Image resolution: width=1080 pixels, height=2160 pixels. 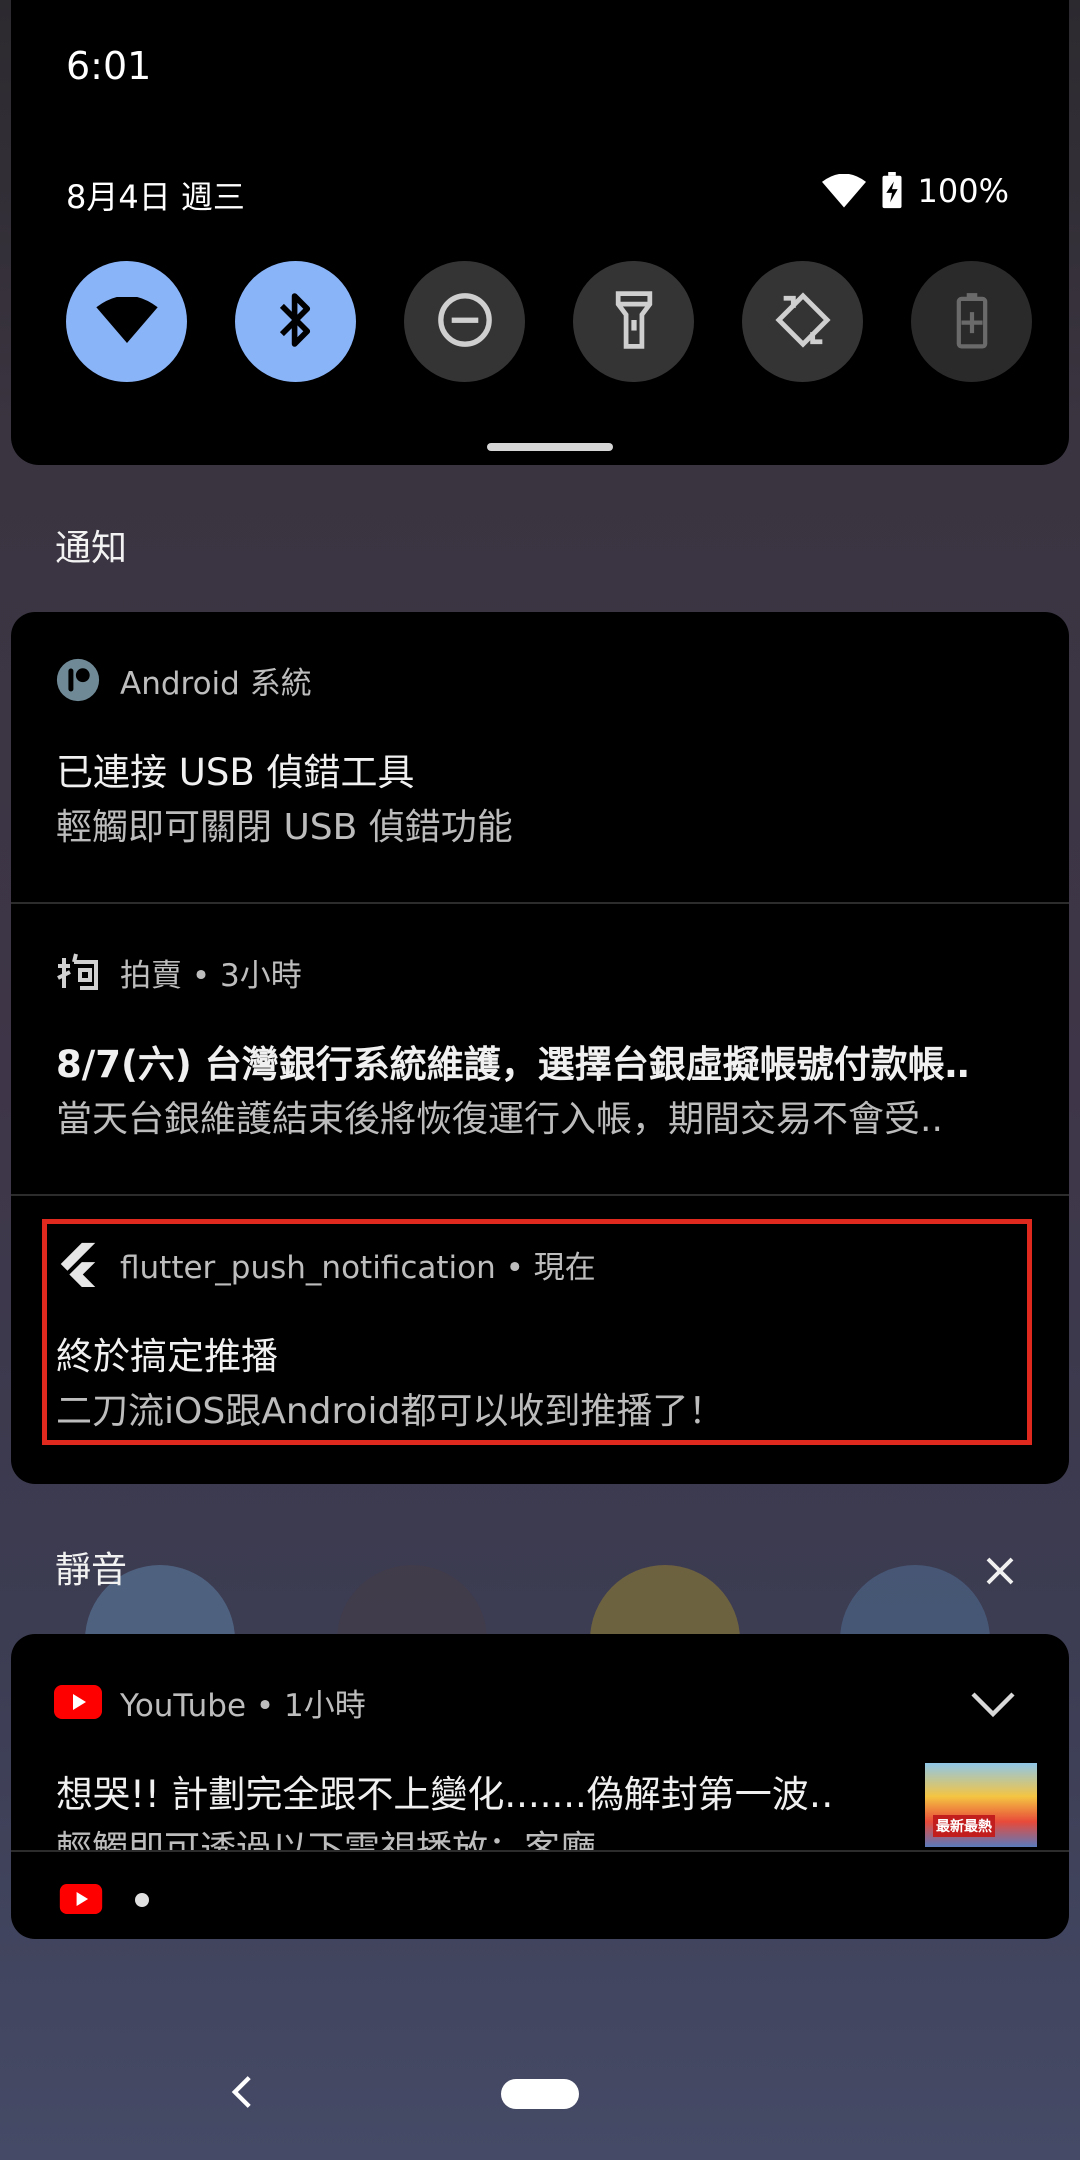 I want to click on overflow-icons-row, so click(x=104, y=1901).